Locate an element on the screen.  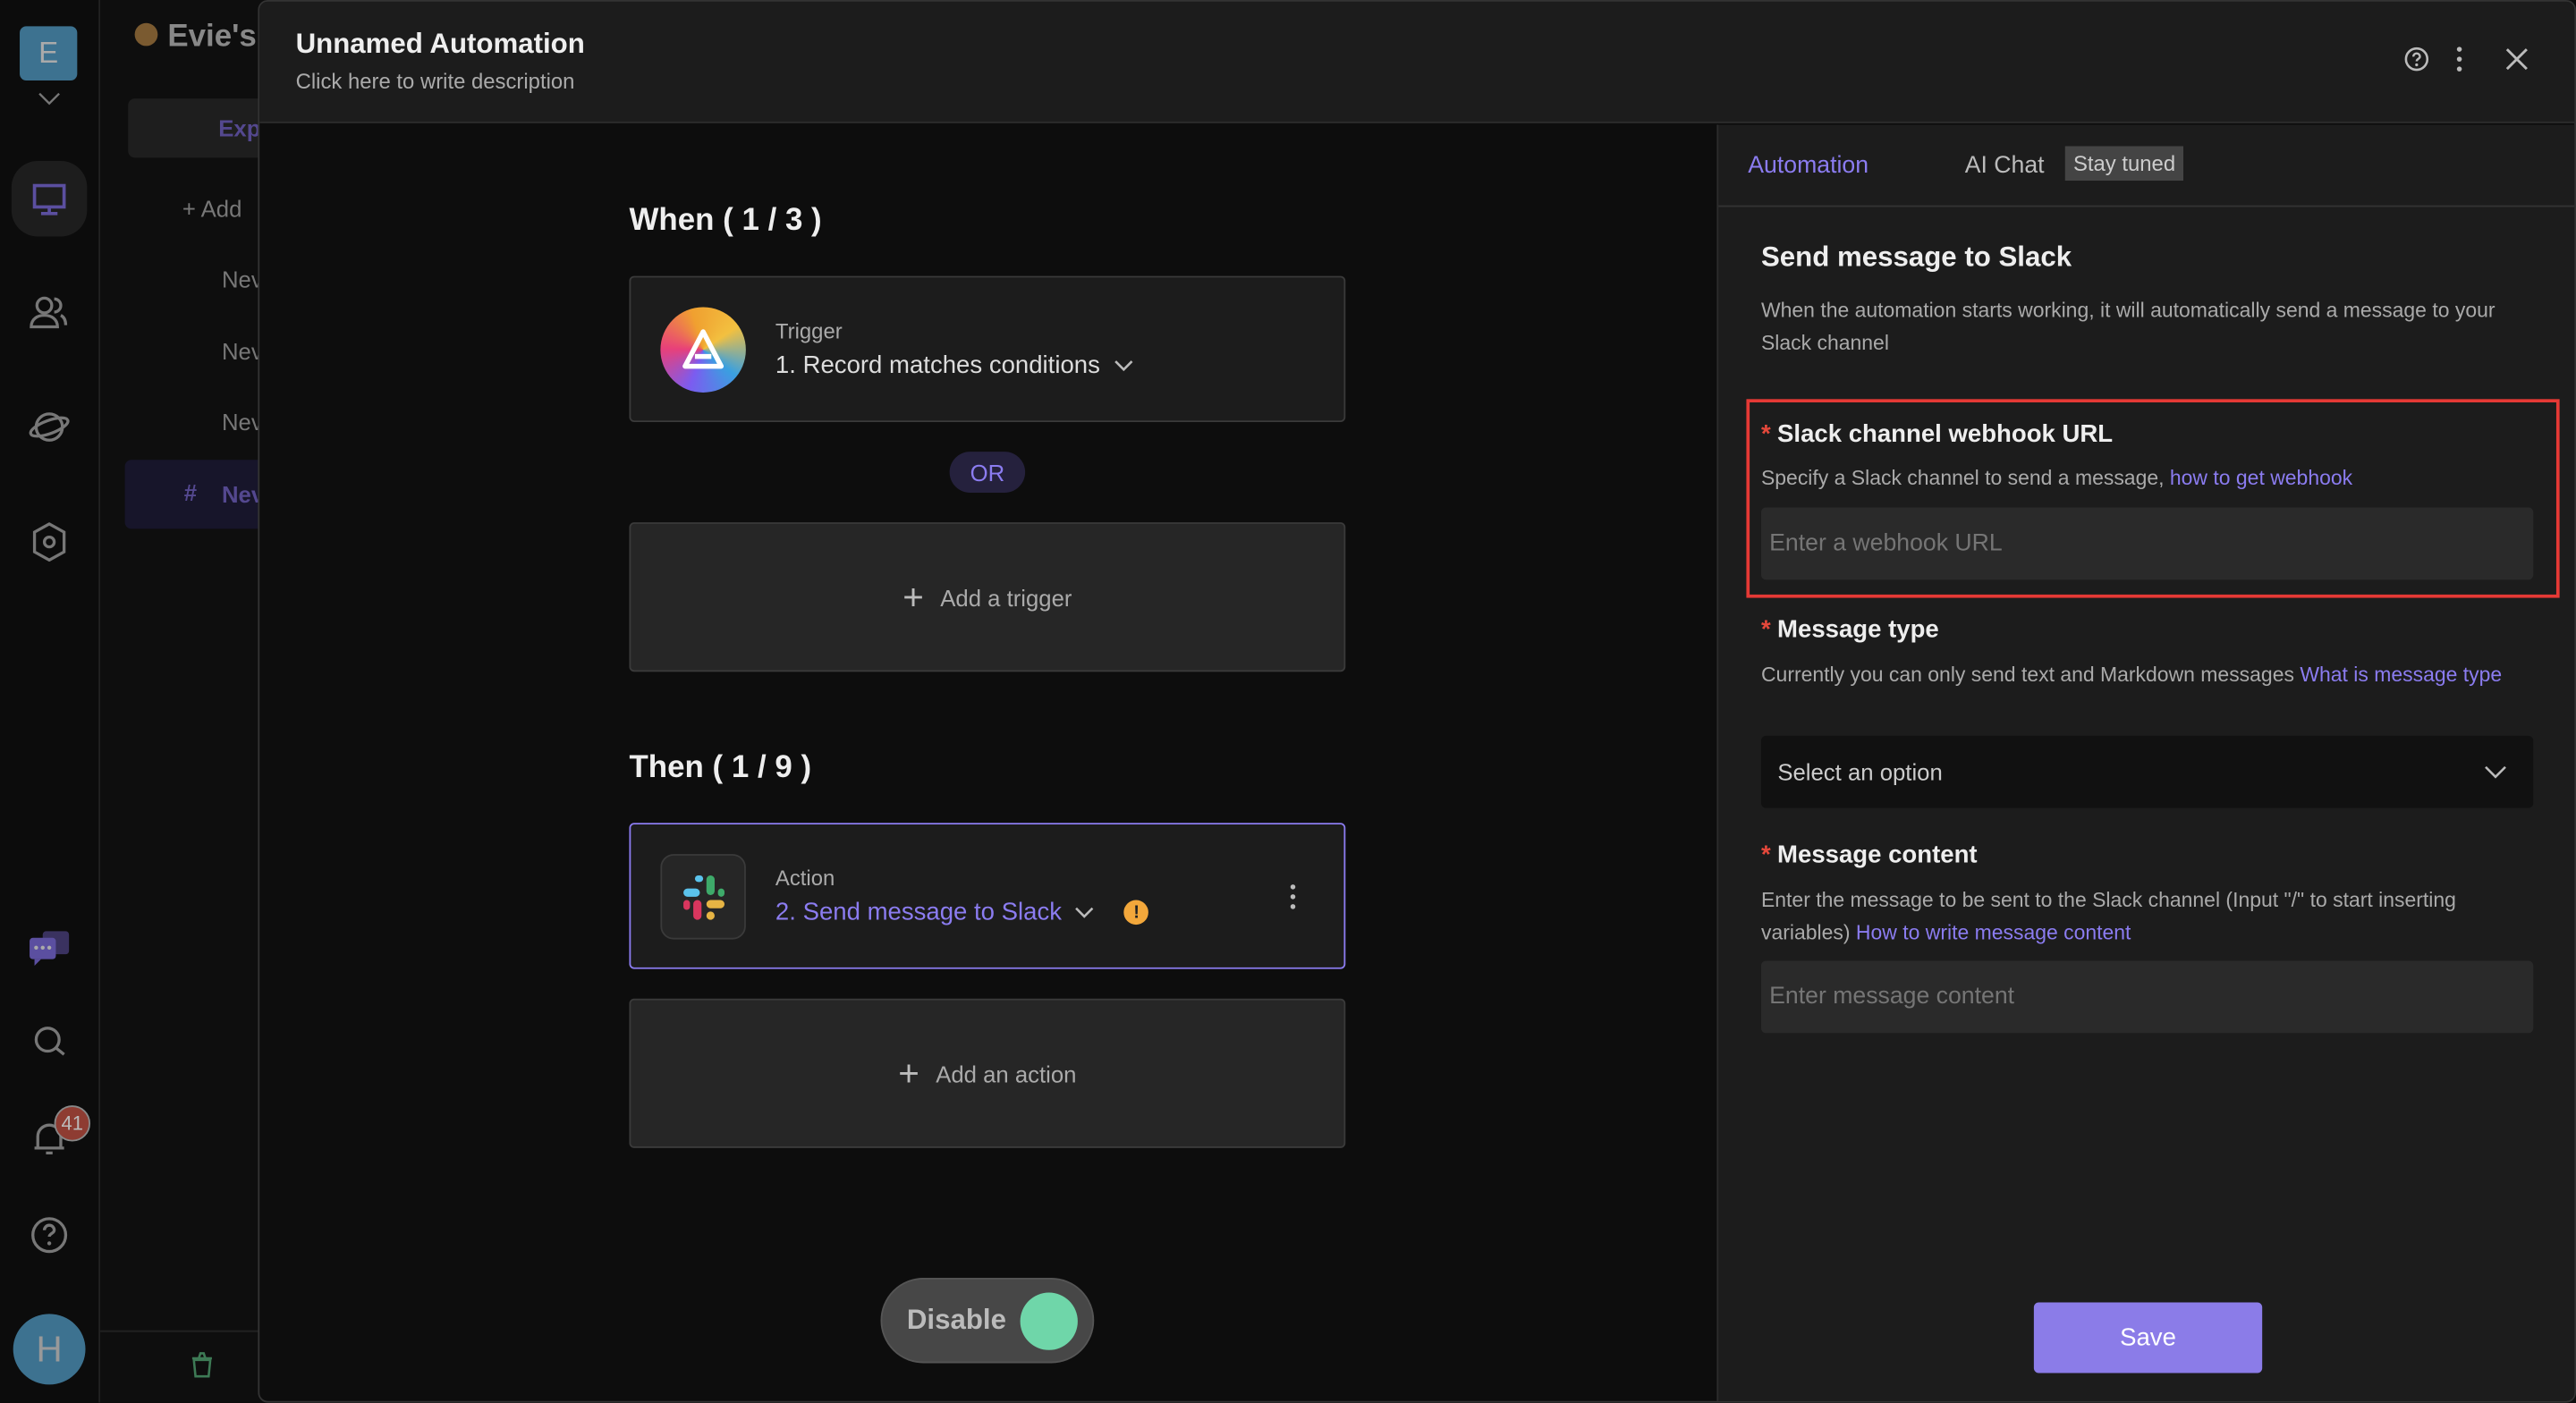
notification-badge: 41 is located at coordinates (72, 1123).